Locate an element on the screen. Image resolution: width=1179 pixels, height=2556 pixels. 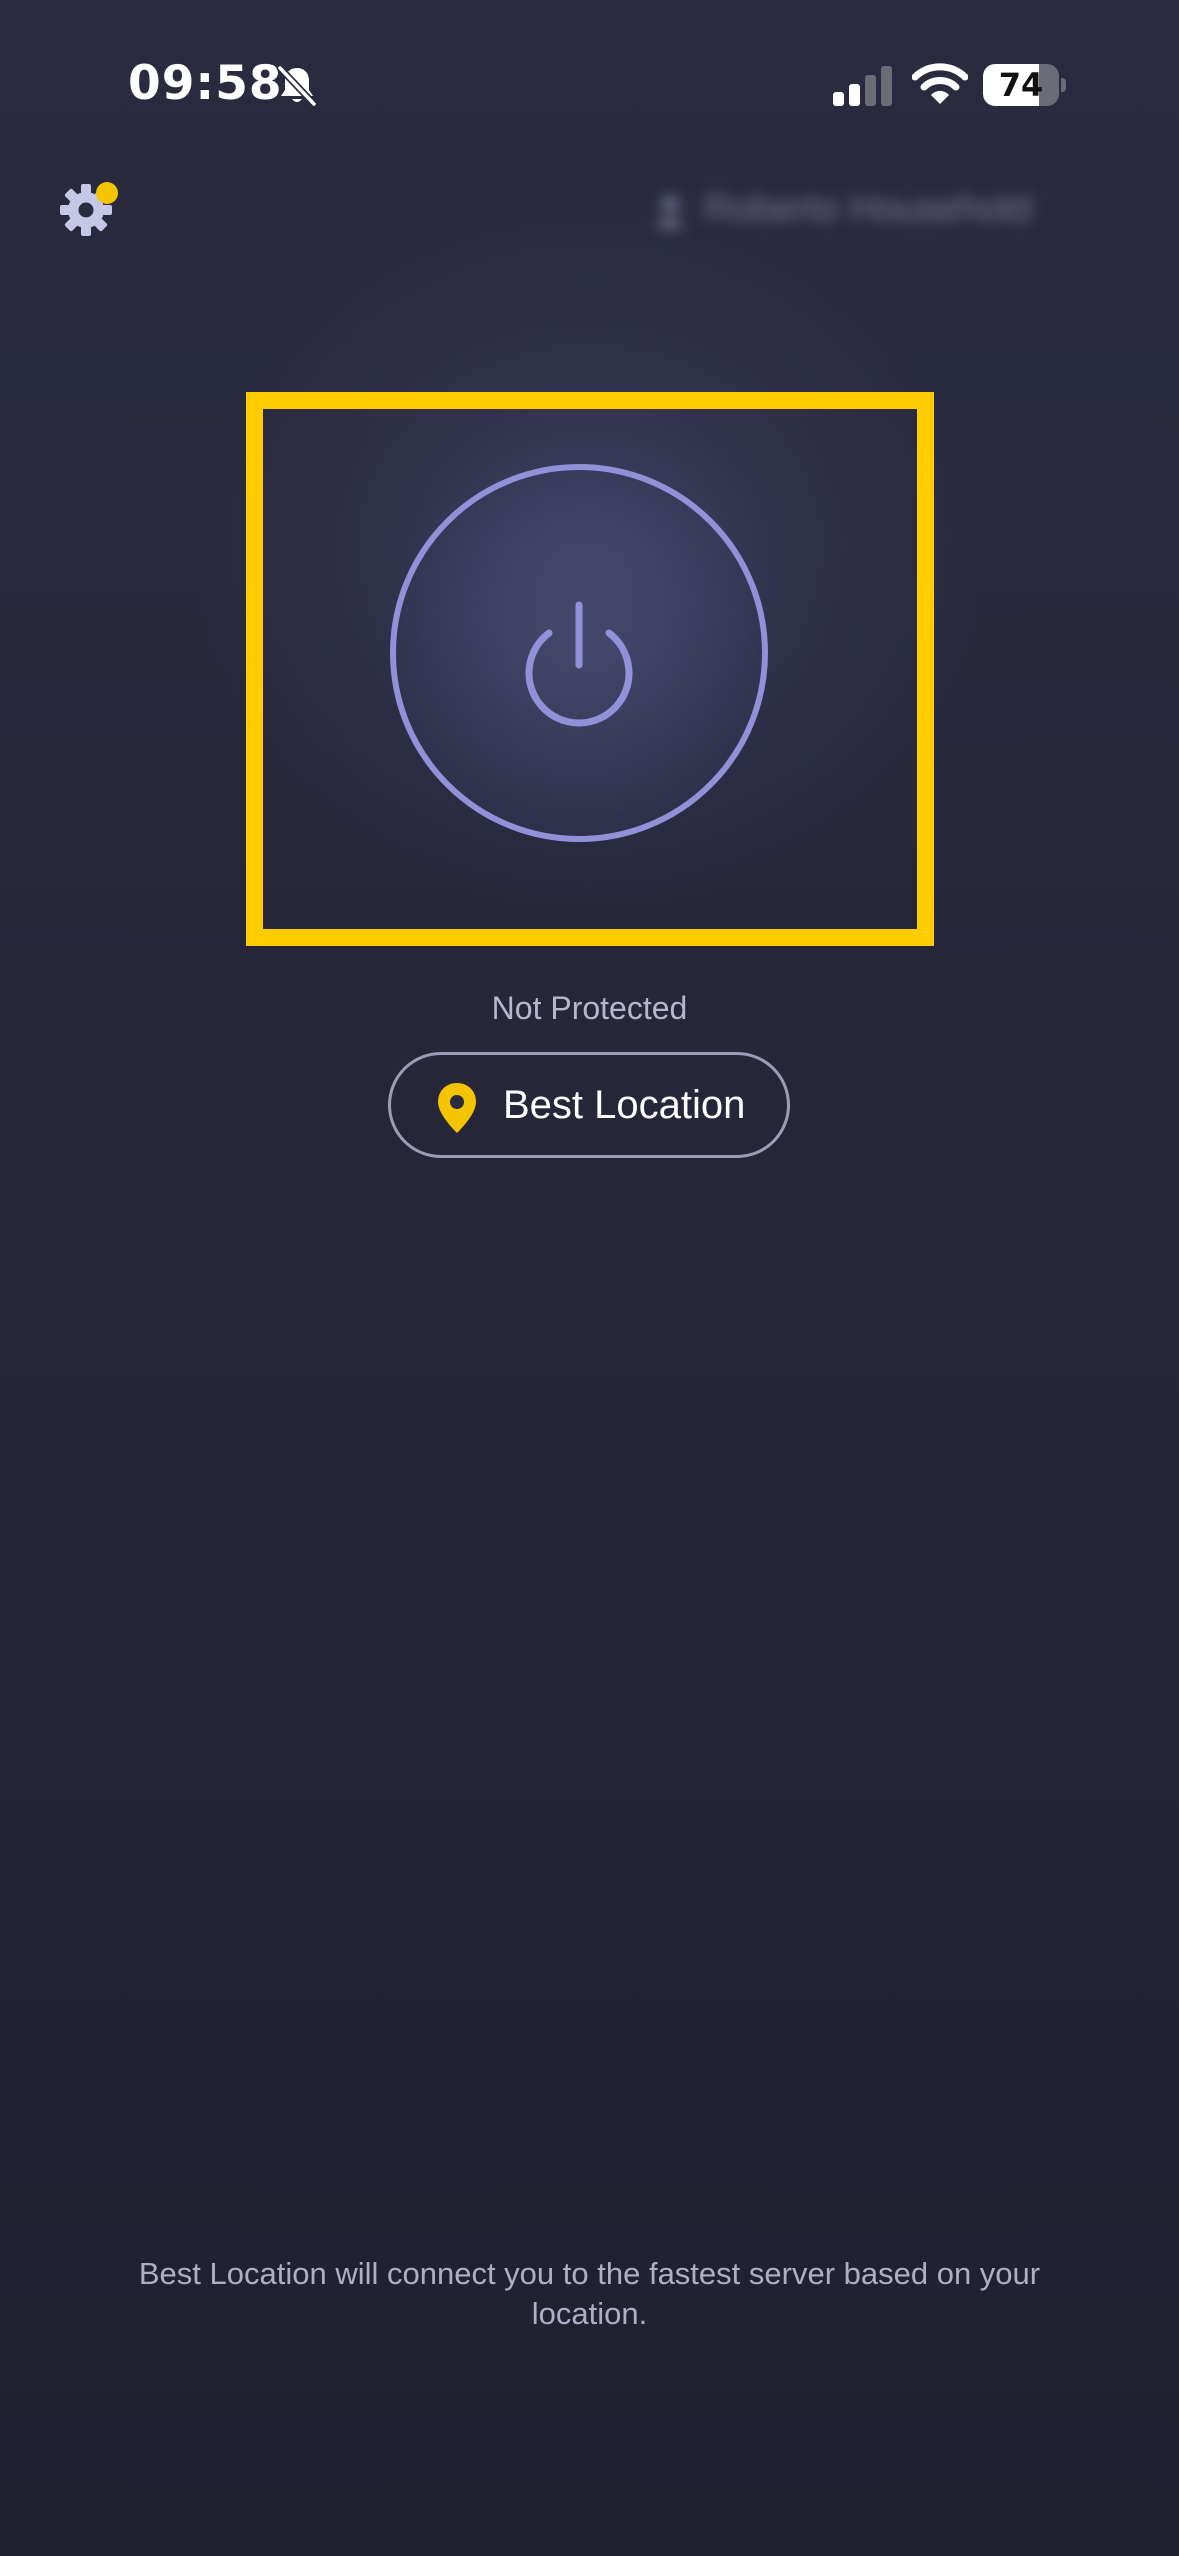
location-button: Best Location is located at coordinates (589, 1105).